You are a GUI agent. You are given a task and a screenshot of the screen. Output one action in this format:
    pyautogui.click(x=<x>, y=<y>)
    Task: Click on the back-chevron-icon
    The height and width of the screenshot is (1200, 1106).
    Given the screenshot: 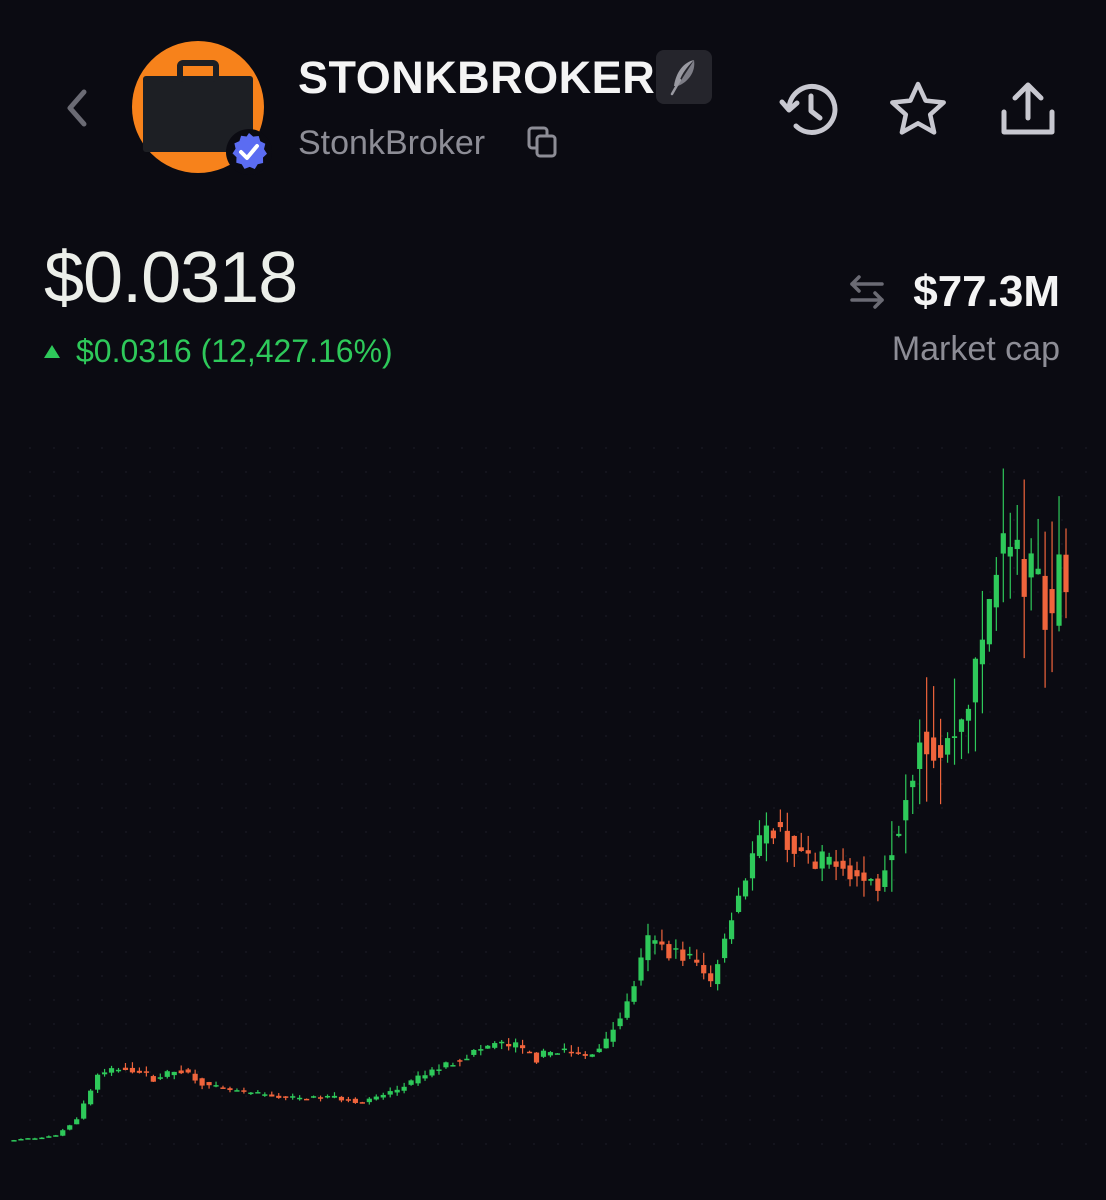 What is the action you would take?
    pyautogui.click(x=78, y=108)
    